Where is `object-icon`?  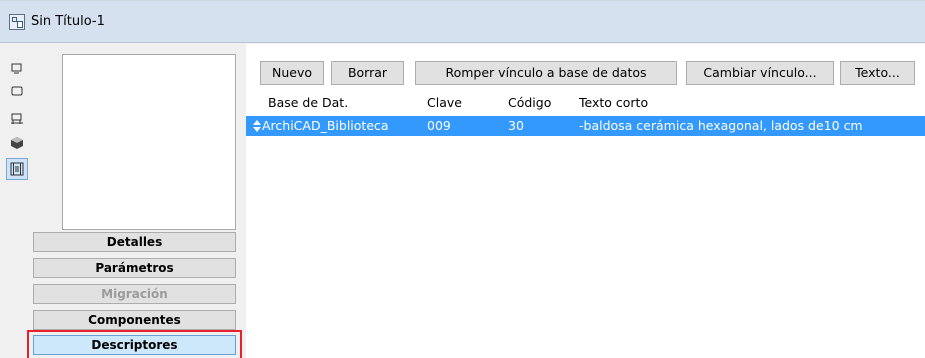
object-icon is located at coordinates (17, 69).